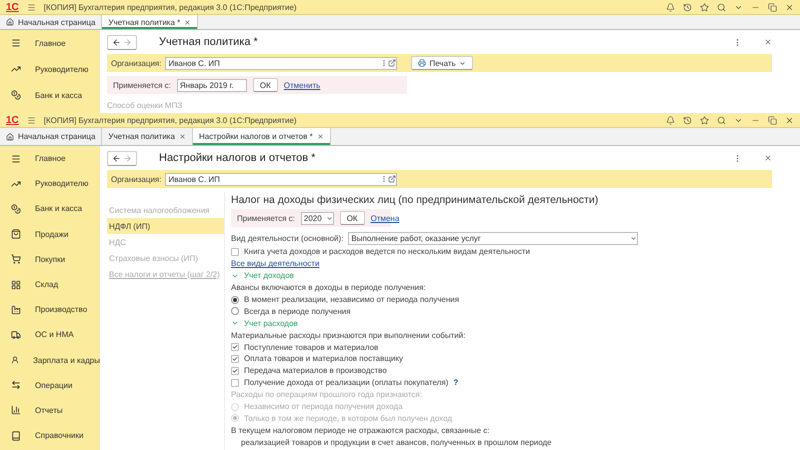 Image resolution: width=800 pixels, height=450 pixels. What do you see at coordinates (271, 323) in the screenshot?
I see `section-header: Учет расходов` at bounding box center [271, 323].